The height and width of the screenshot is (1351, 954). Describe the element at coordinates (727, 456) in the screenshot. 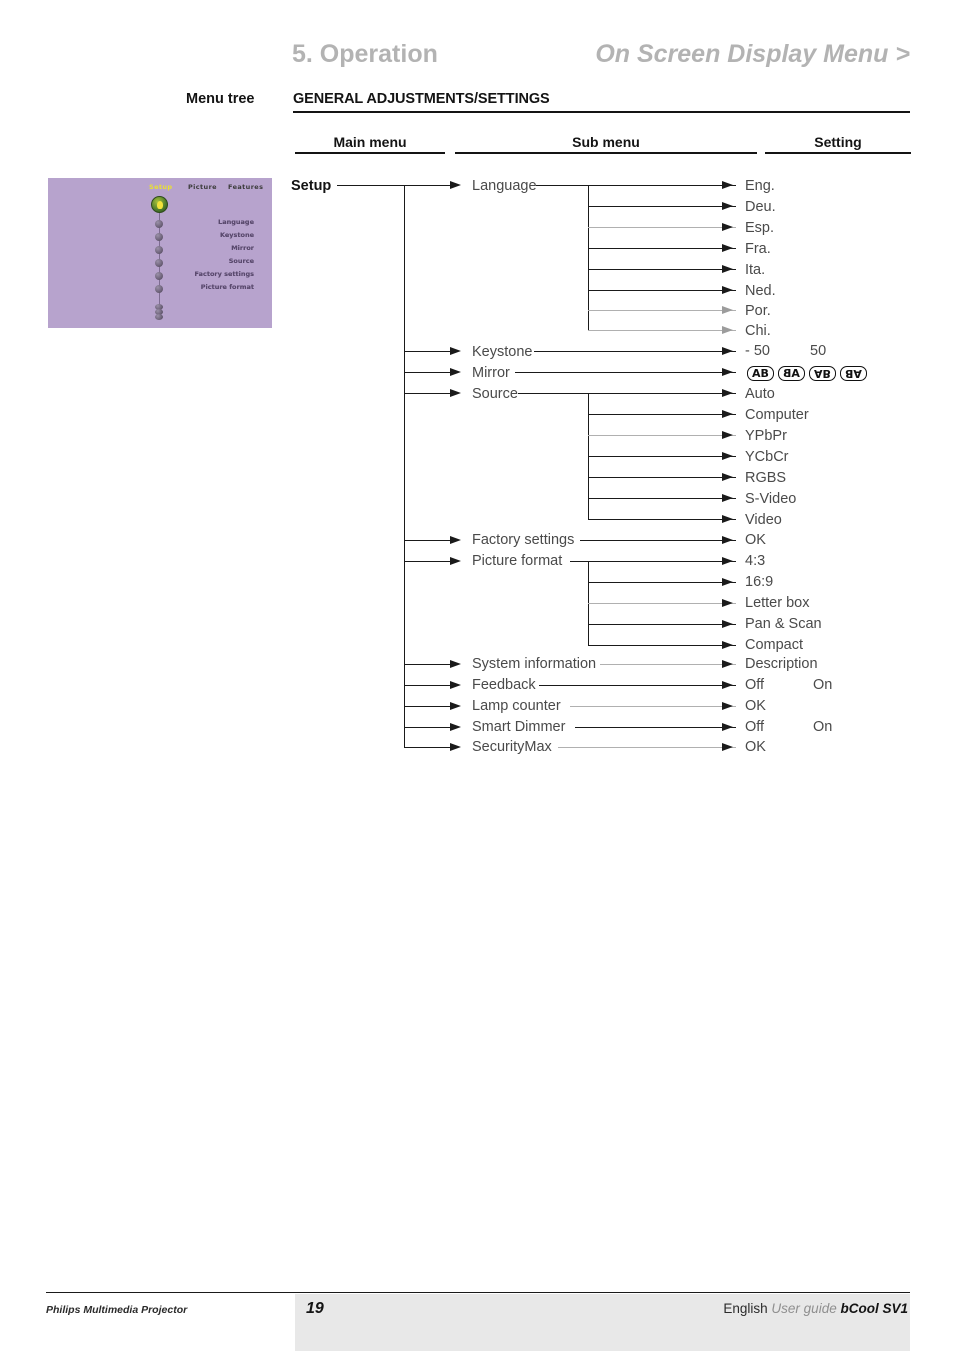

I see `setting-arrow-ycbcr` at that location.